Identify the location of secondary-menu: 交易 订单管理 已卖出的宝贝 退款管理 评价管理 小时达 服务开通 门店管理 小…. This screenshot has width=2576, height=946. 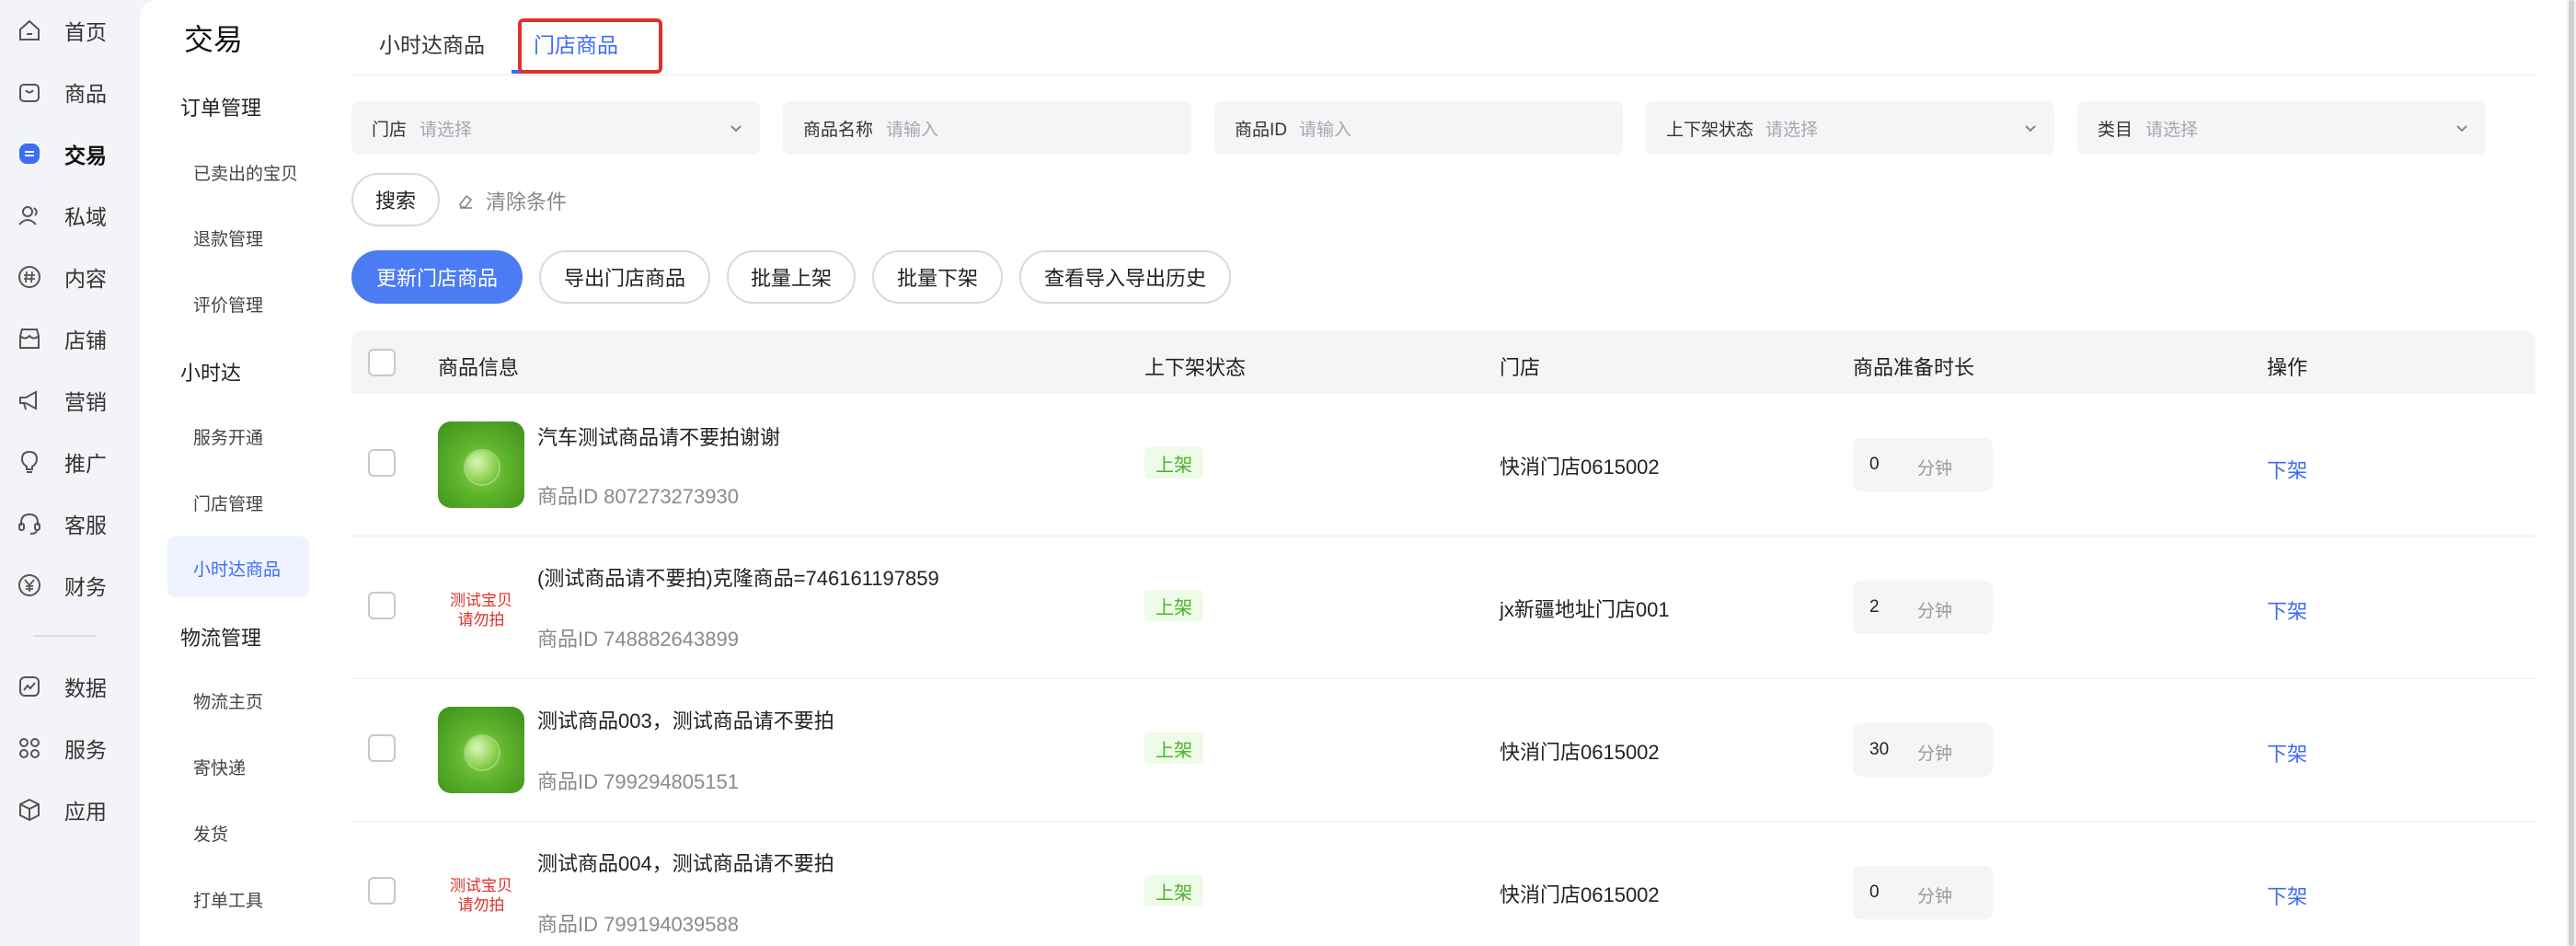
(244, 473).